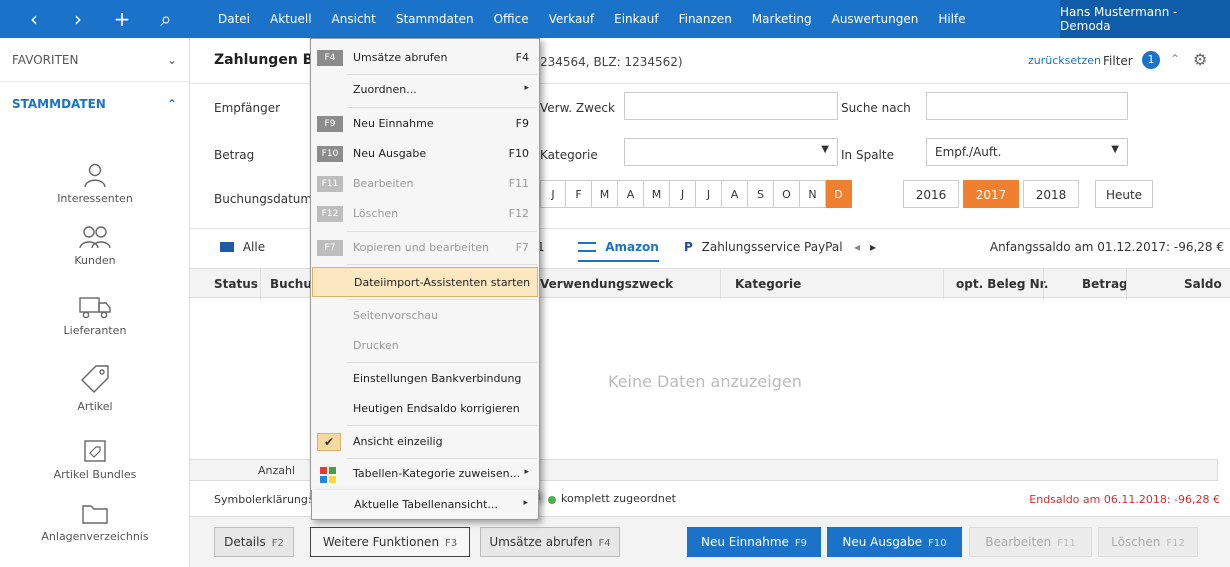 This screenshot has width=1230, height=567. I want to click on tab-scroll-right-icon: ▸, so click(873, 247).